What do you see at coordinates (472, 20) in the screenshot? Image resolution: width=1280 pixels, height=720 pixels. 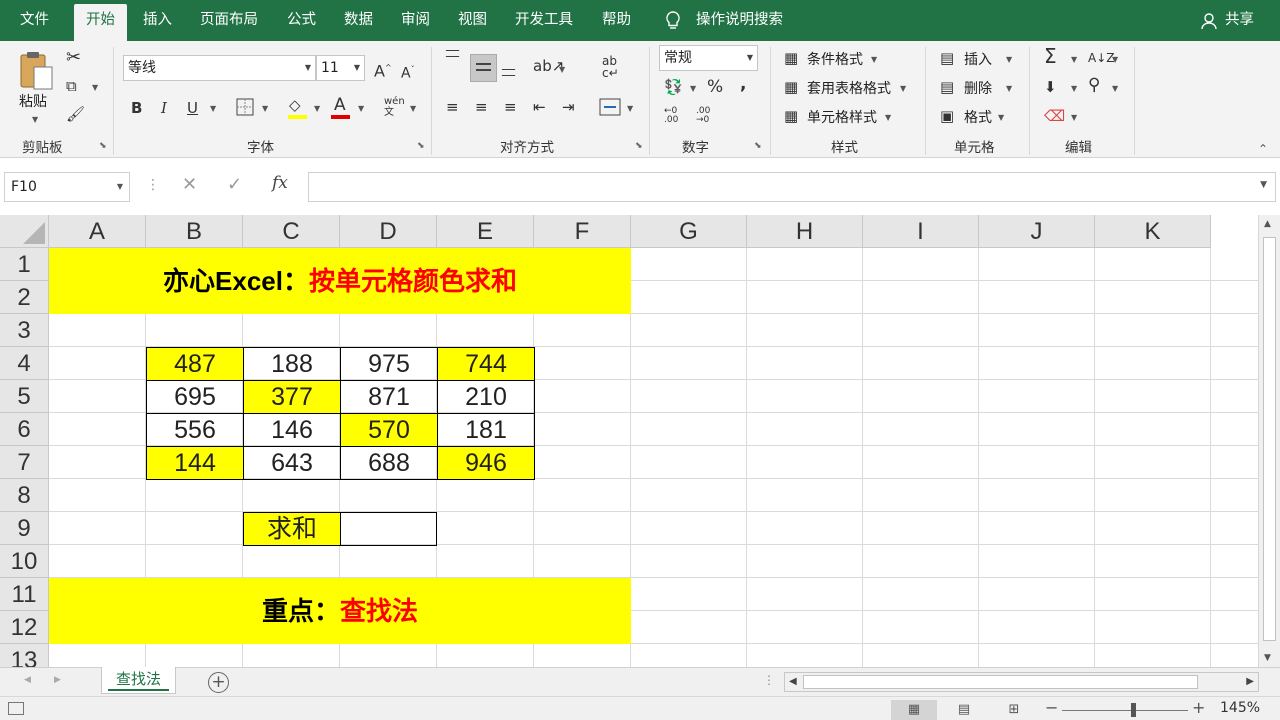 I see `tab-view: 视图` at bounding box center [472, 20].